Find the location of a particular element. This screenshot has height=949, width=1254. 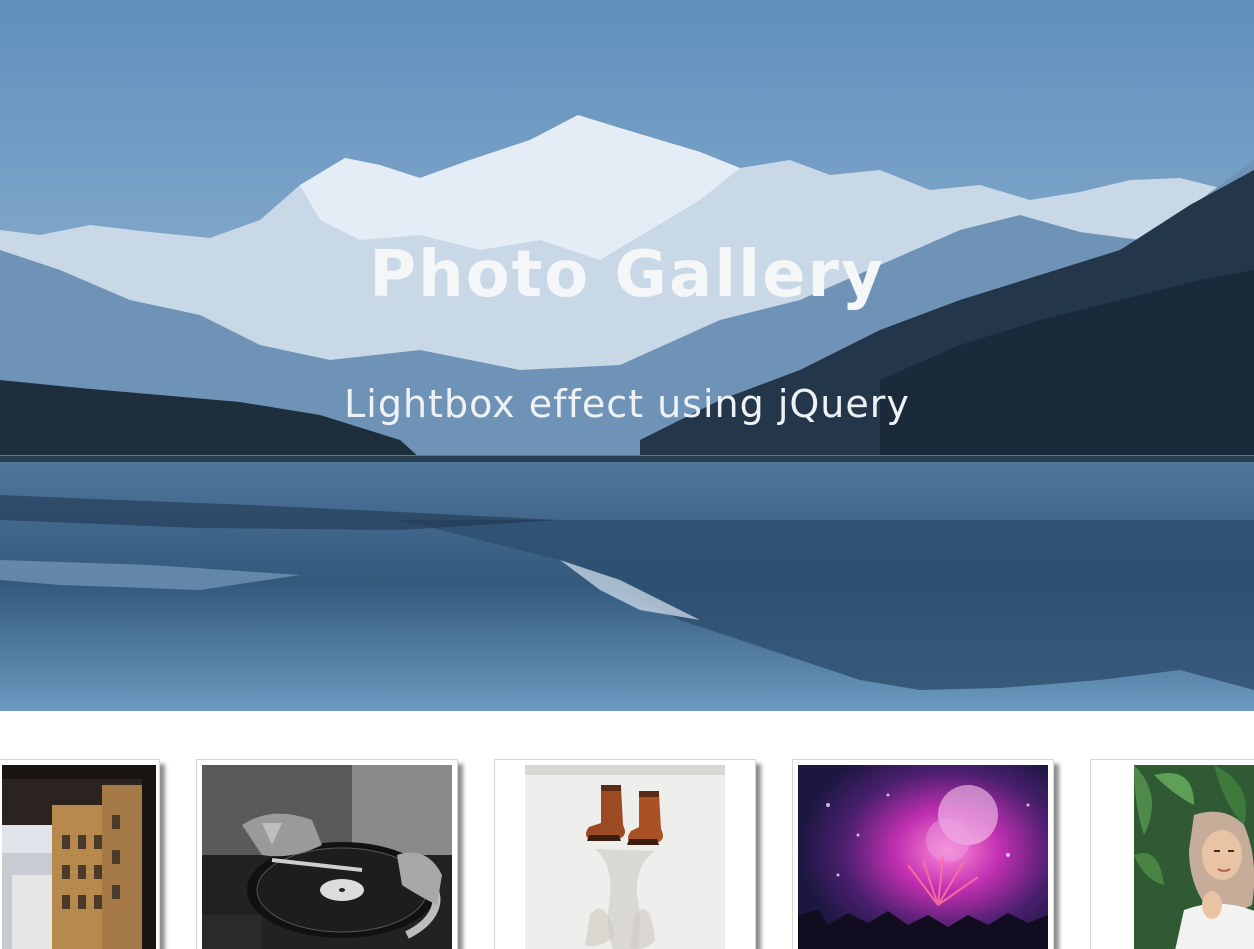

woman-in-hijab-photo is located at coordinates (1194, 857).